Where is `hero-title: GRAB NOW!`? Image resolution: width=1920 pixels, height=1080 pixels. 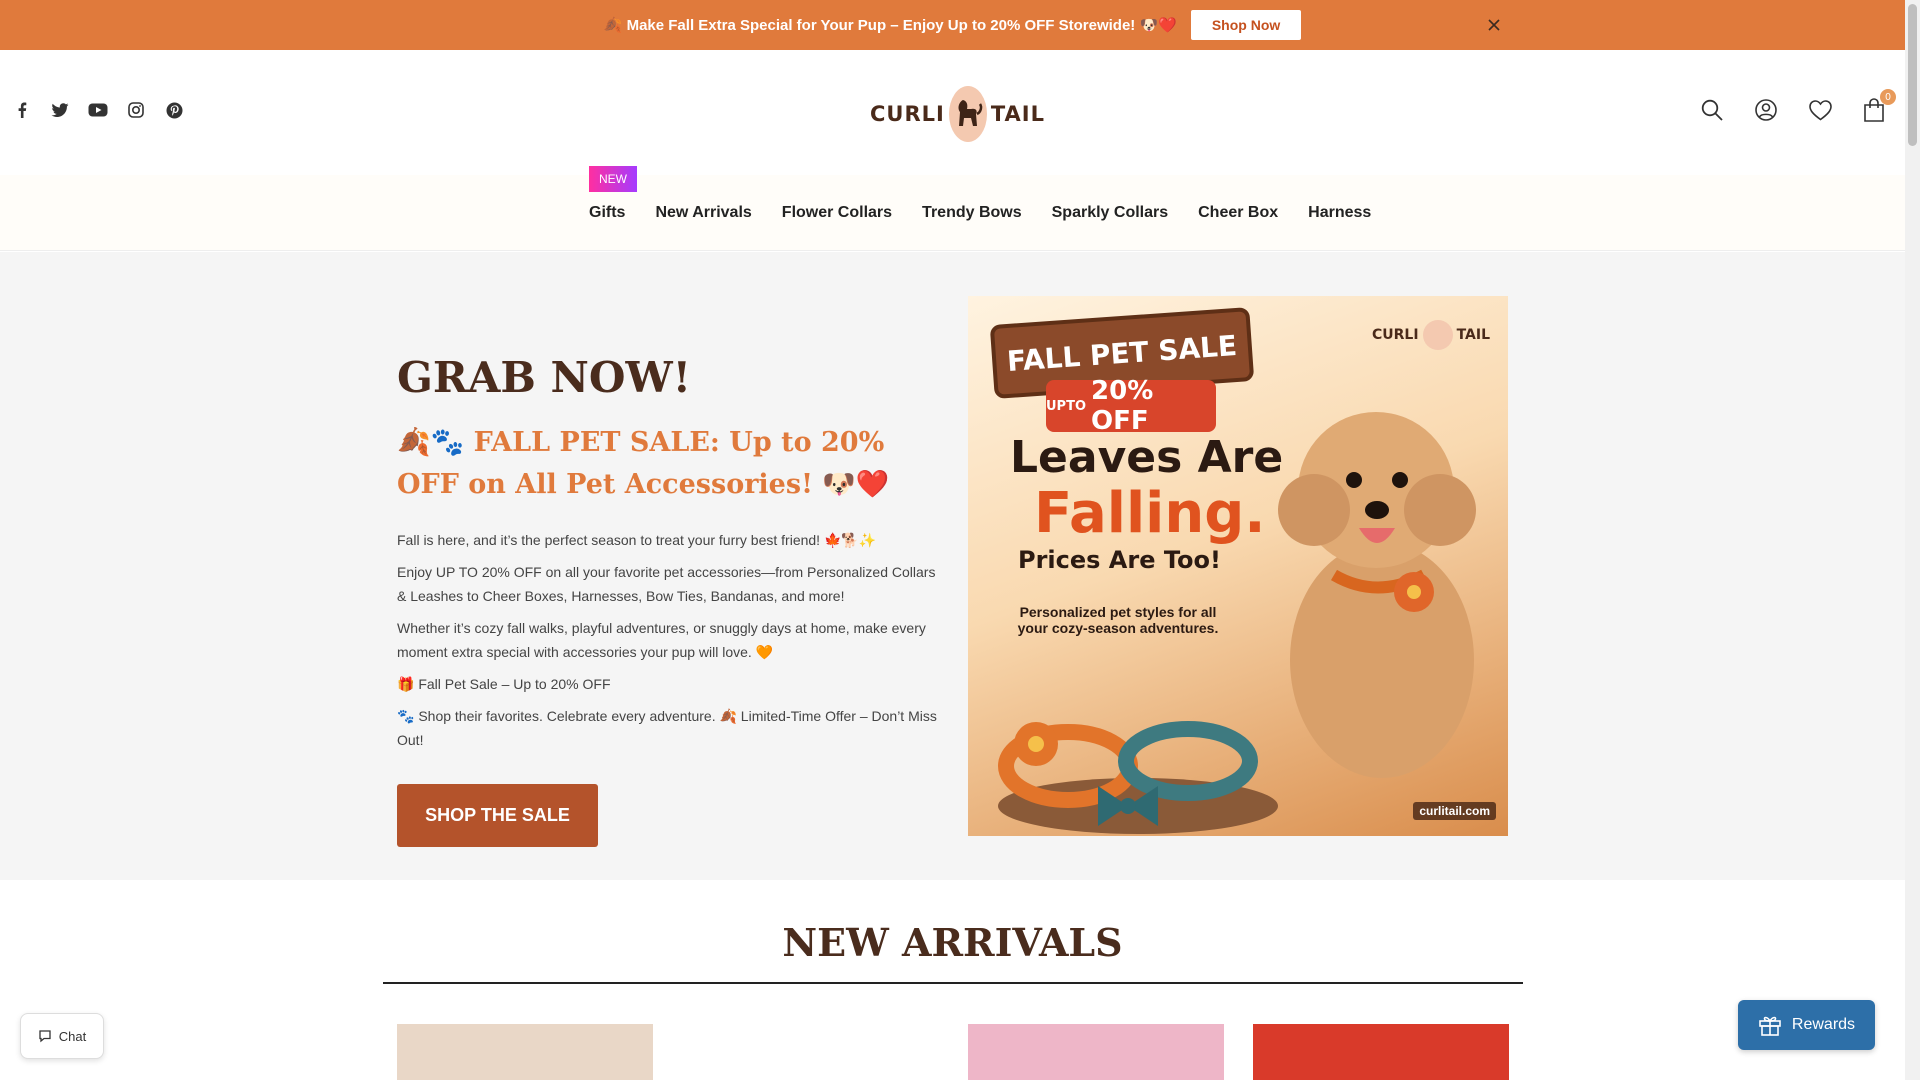
hero-title: GRAB NOW! is located at coordinates (544, 377).